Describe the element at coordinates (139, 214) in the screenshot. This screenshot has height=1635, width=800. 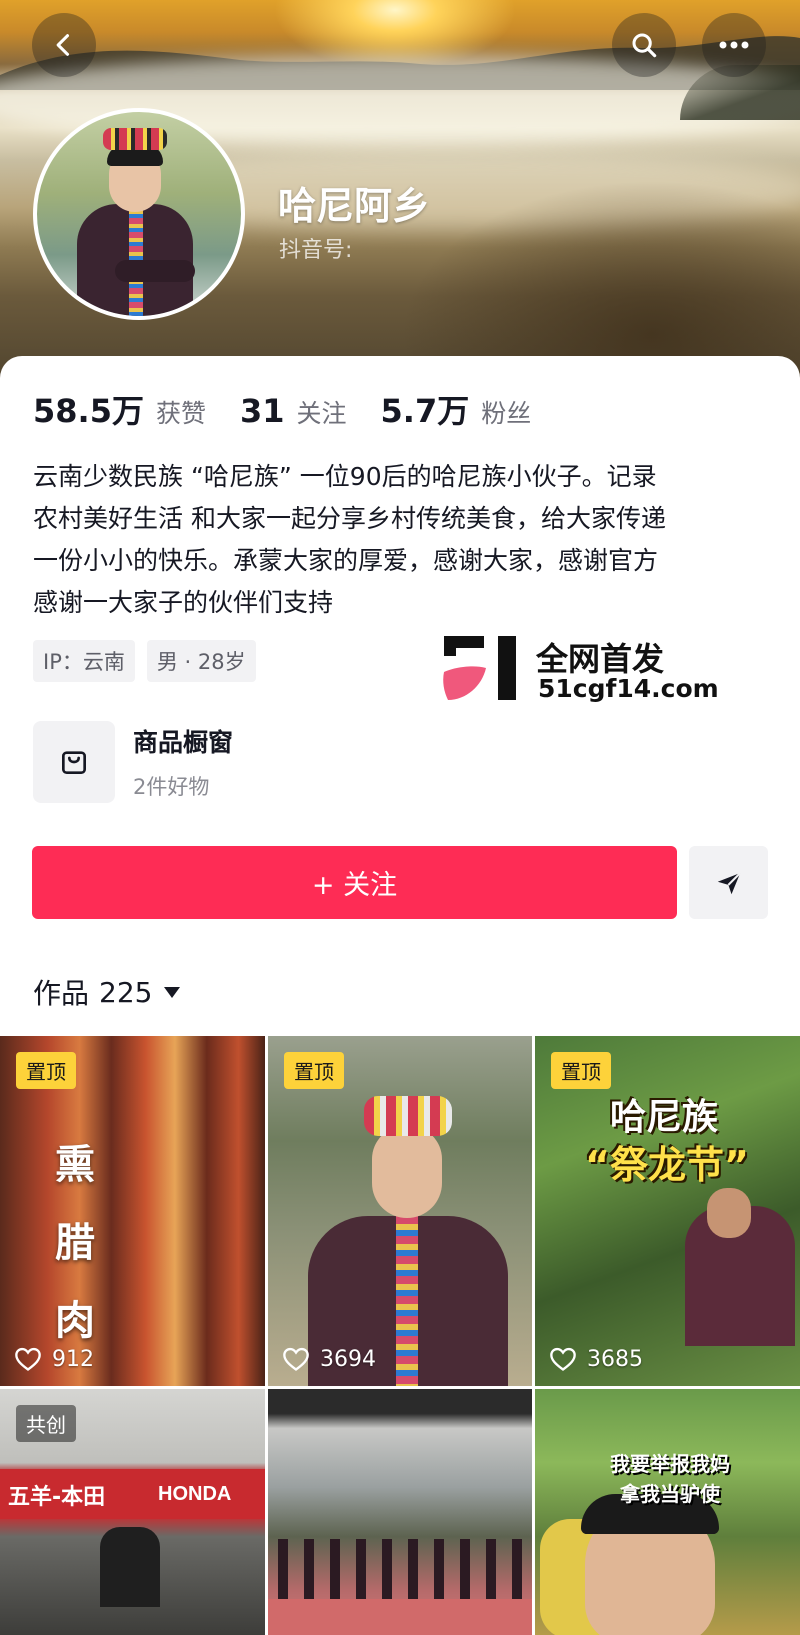
I see `avatar` at that location.